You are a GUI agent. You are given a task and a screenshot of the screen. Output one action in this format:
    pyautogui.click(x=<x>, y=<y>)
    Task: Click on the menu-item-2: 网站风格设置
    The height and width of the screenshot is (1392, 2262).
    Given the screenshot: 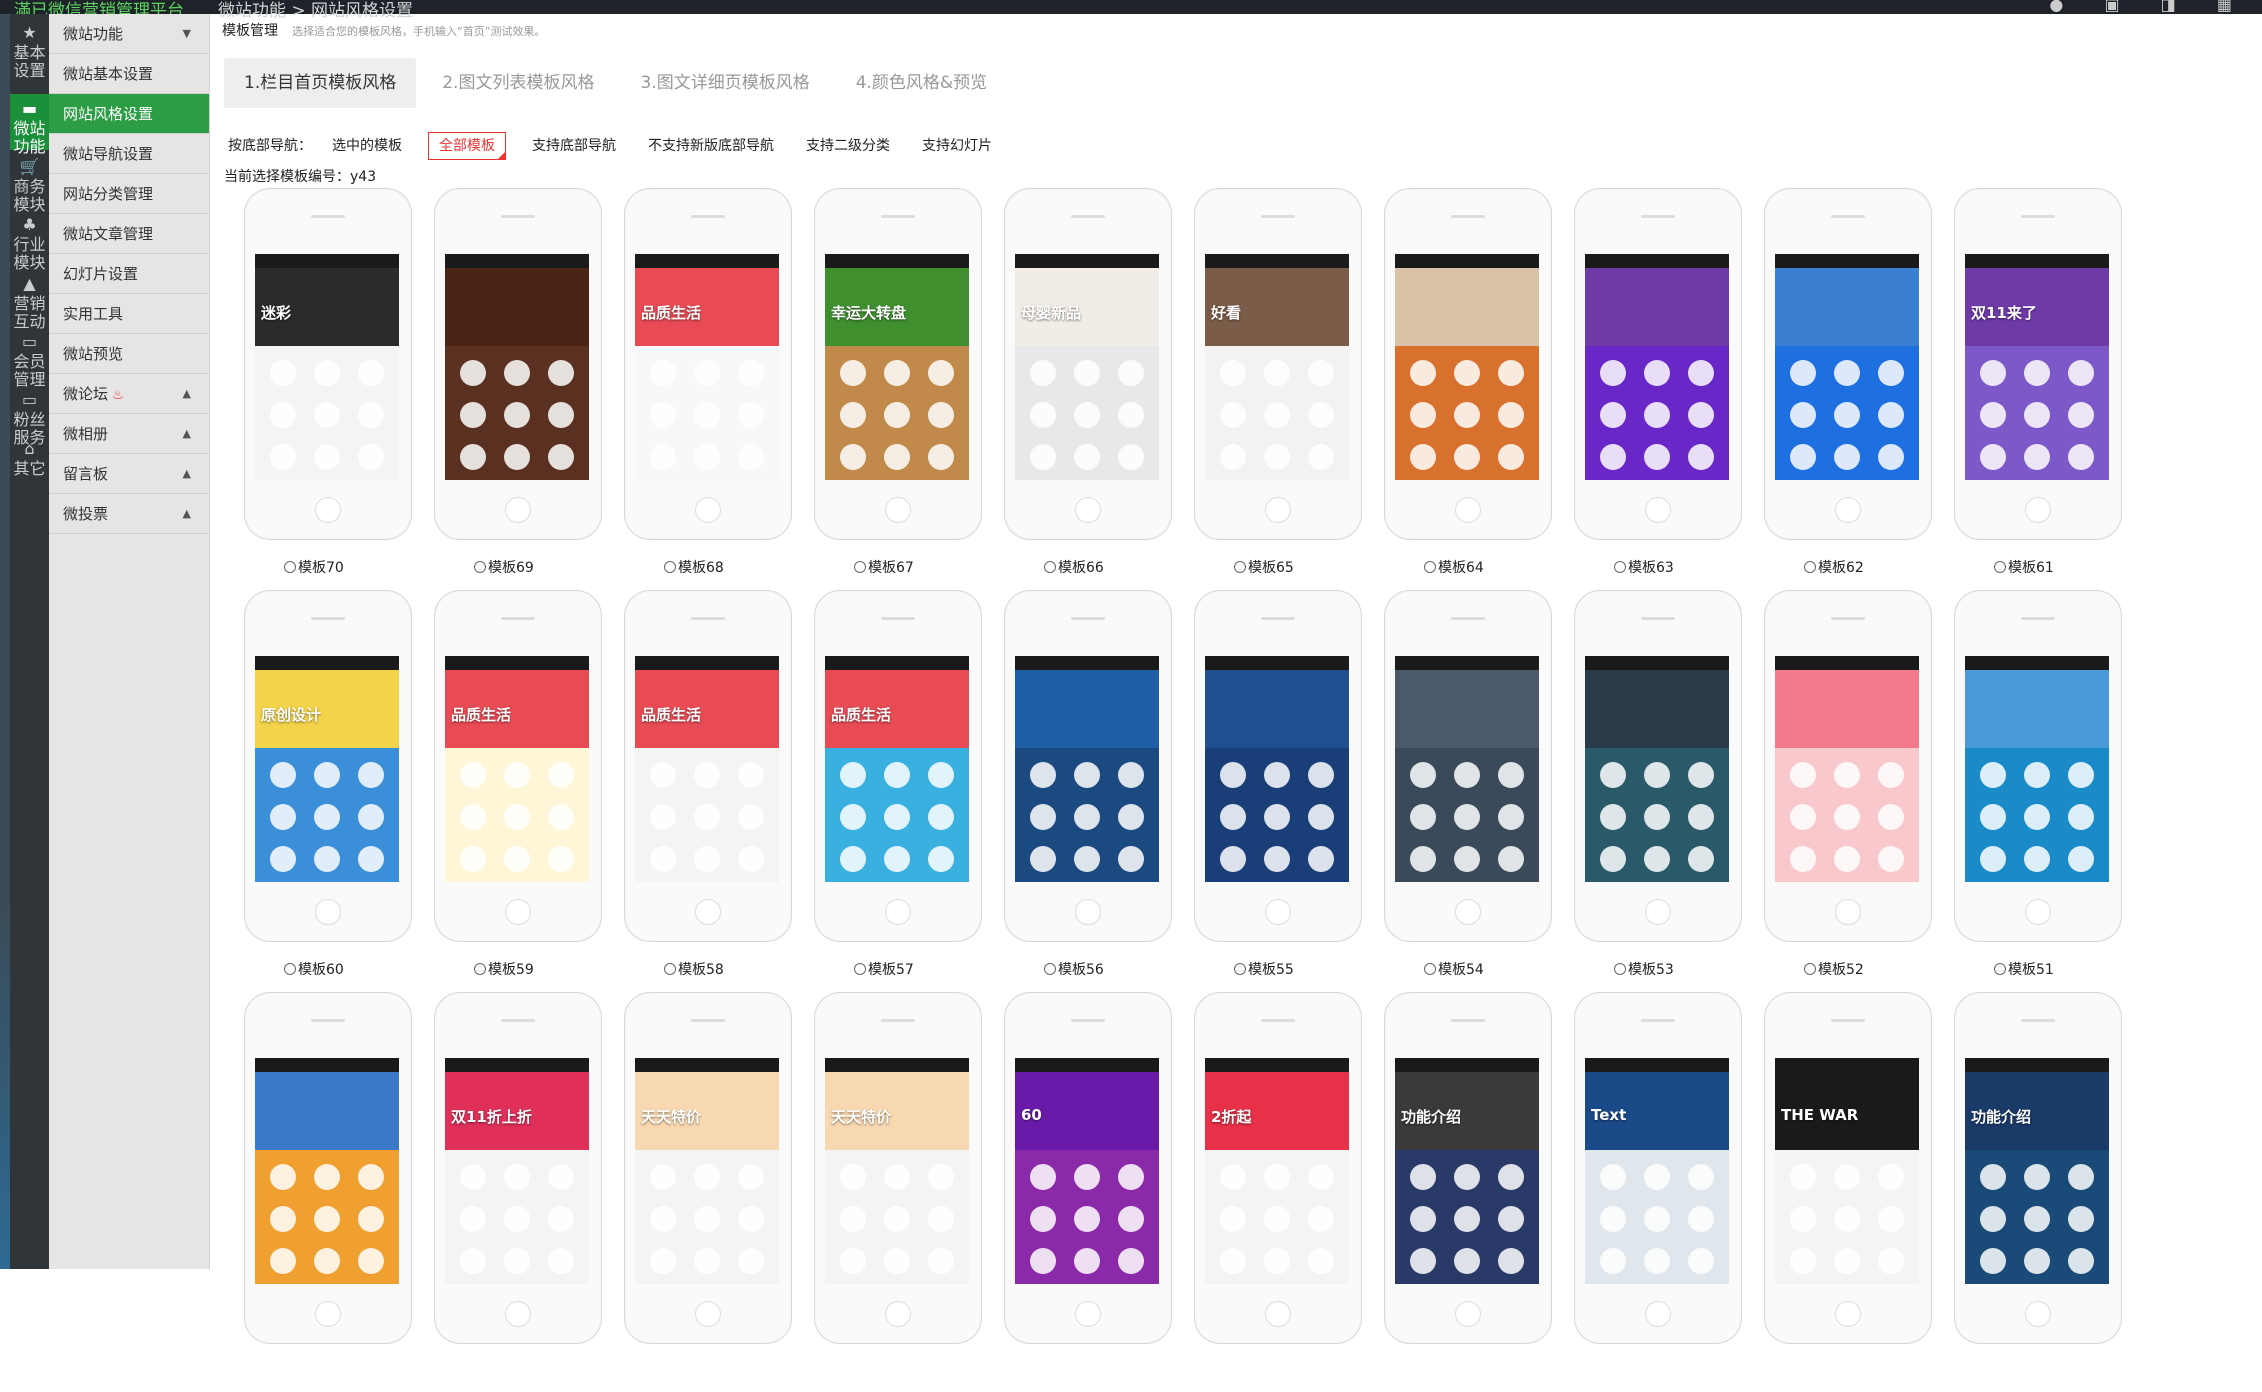 What is the action you would take?
    pyautogui.click(x=129, y=114)
    